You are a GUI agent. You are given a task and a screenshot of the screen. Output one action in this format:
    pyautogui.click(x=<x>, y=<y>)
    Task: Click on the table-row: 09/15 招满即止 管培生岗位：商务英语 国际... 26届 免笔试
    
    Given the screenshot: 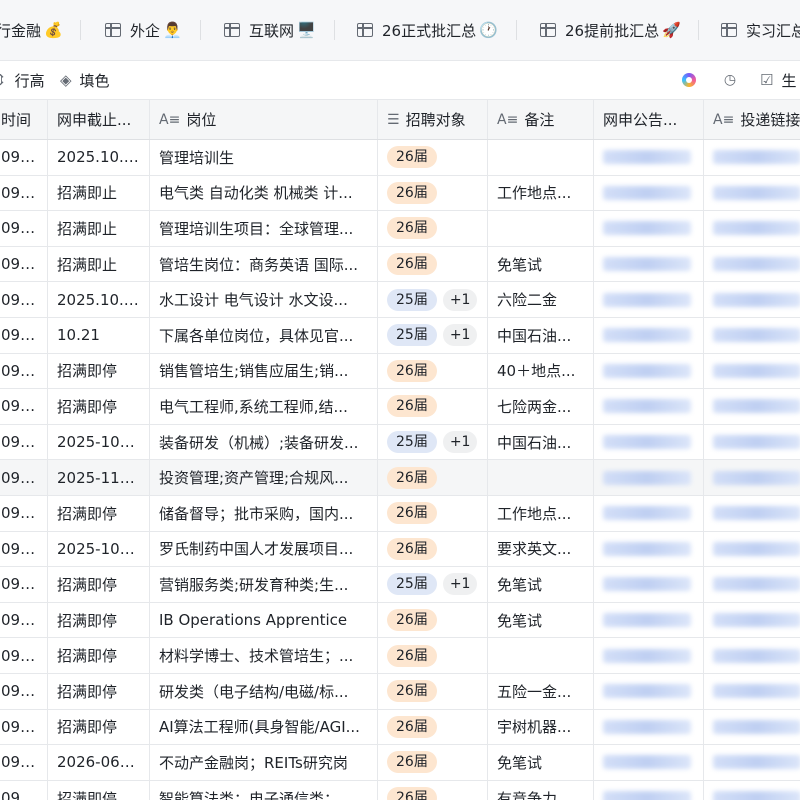 What is the action you would take?
    pyautogui.click(x=400, y=264)
    